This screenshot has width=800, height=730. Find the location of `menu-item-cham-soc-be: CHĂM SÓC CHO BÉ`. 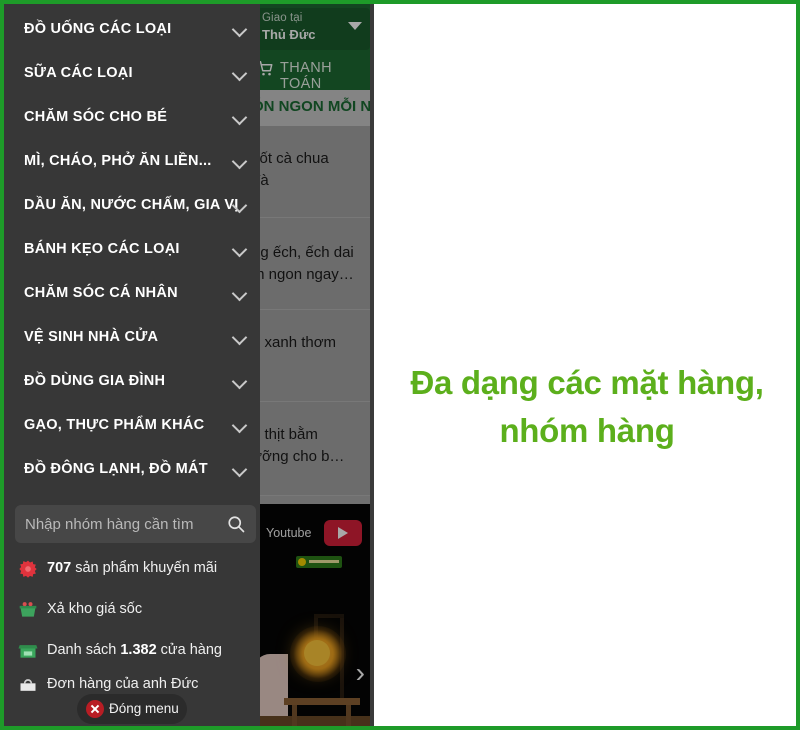

menu-item-cham-soc-be: CHĂM SÓC CHO BÉ is located at coordinates (132, 120).